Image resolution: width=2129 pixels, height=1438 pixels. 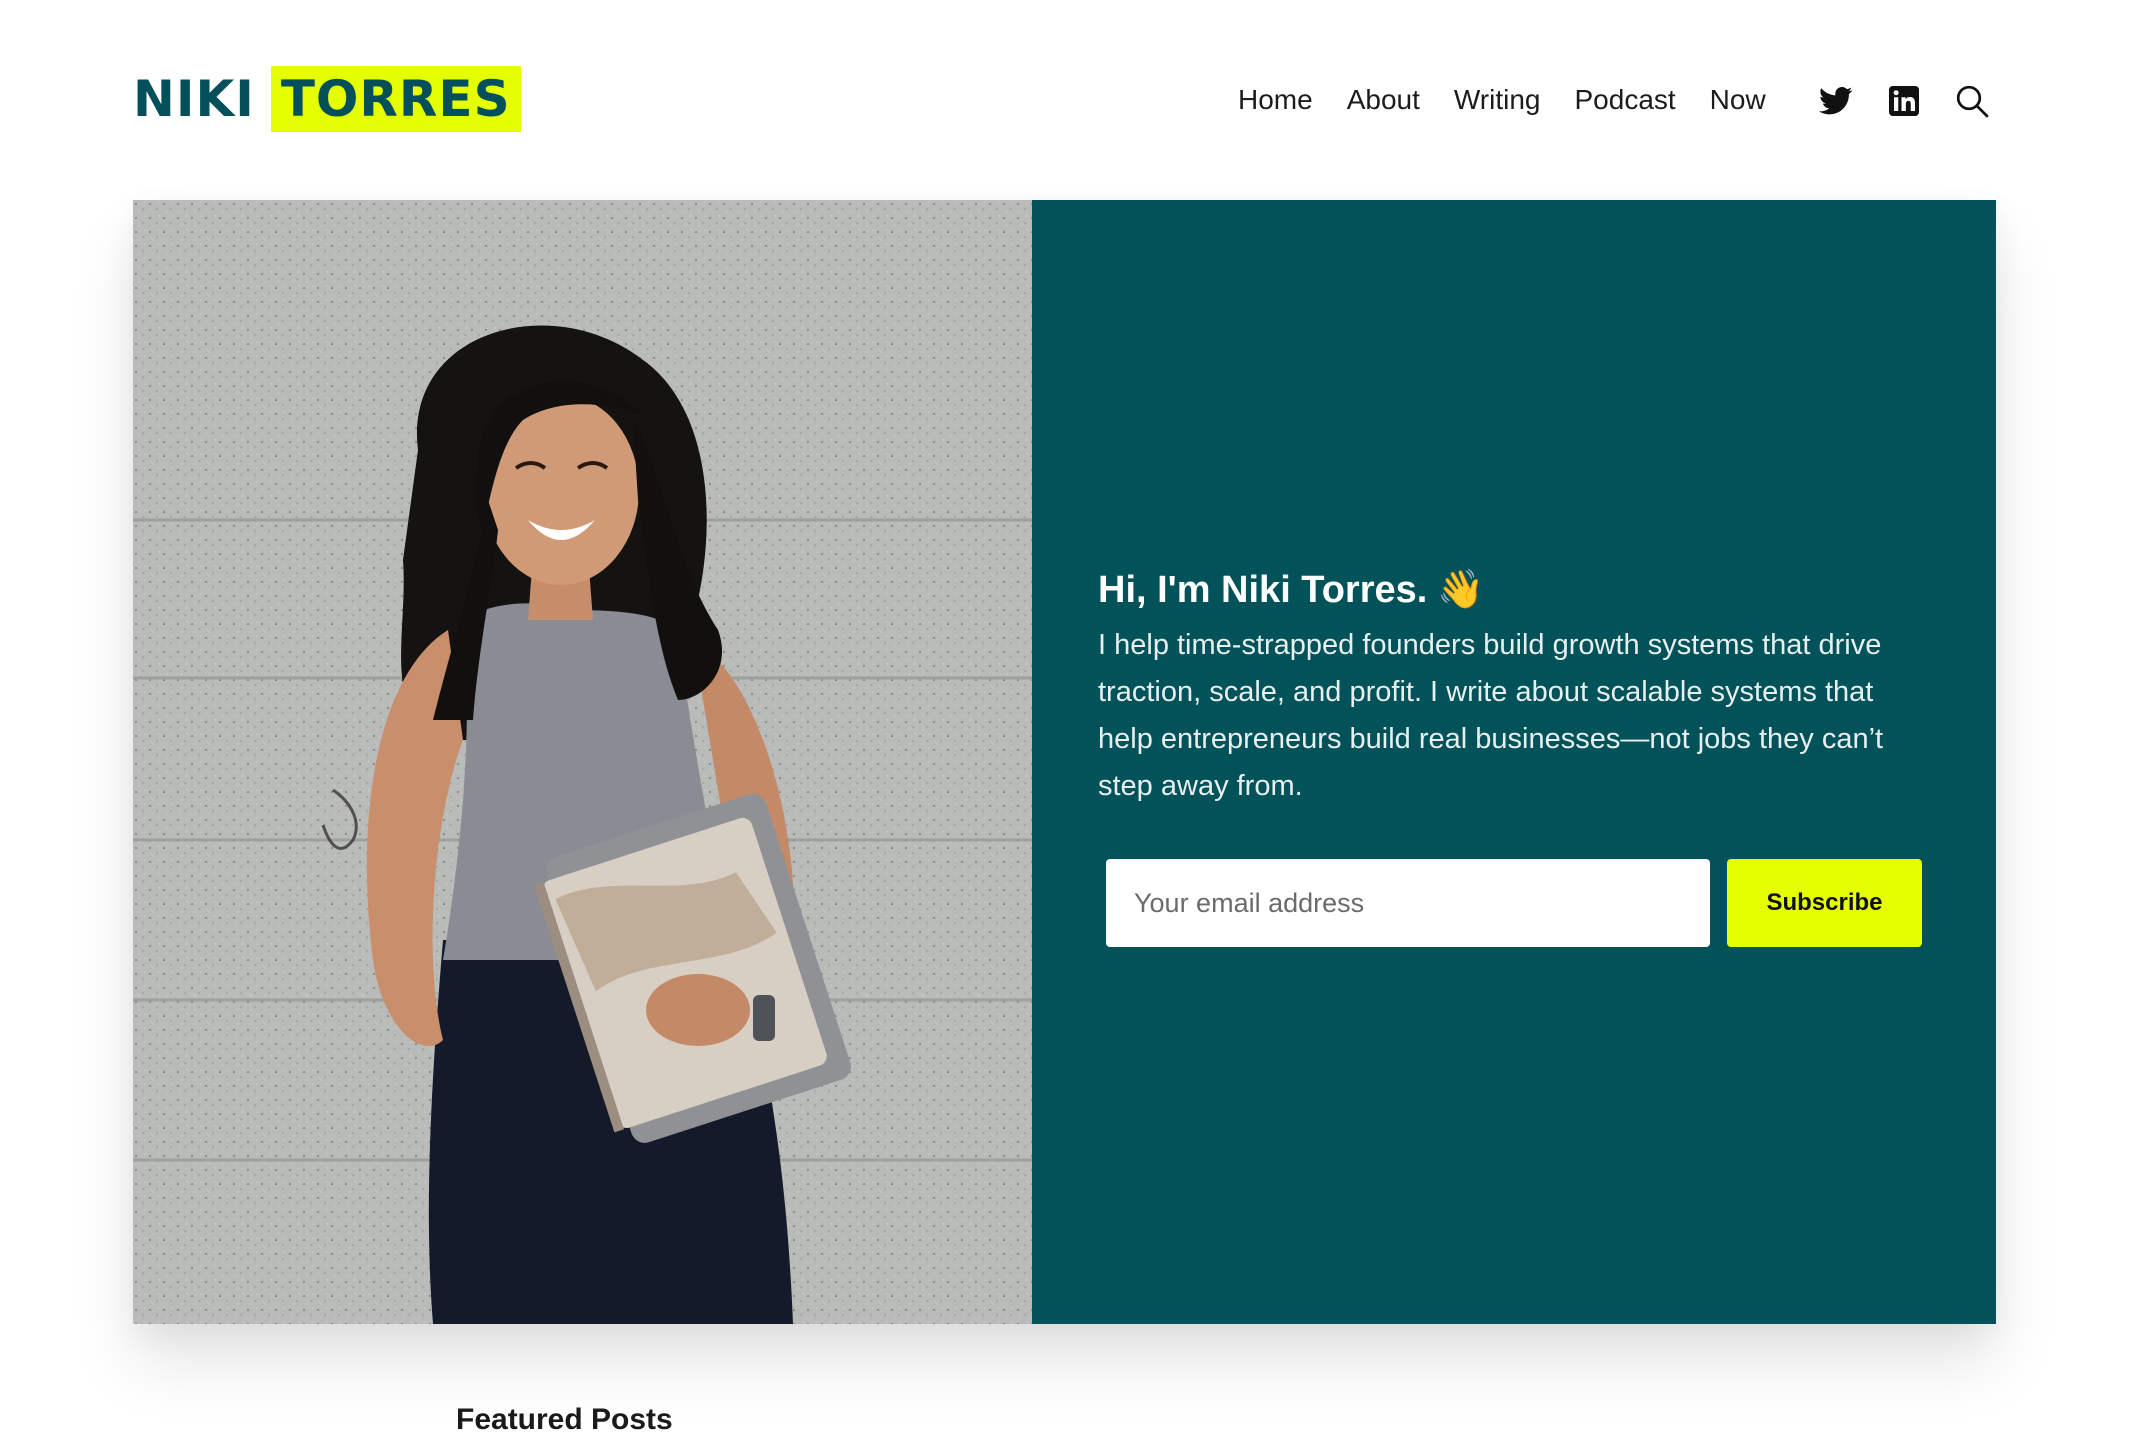 What do you see at coordinates (1625, 100) in the screenshot?
I see `nav-podcast-link: Podcast` at bounding box center [1625, 100].